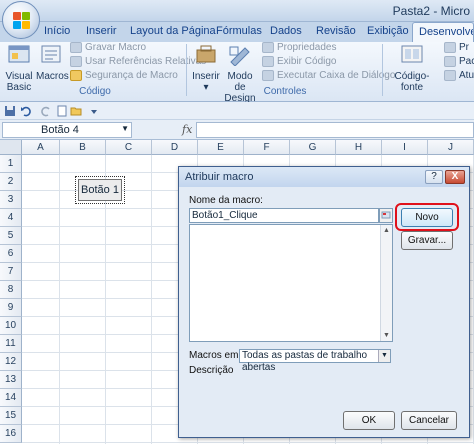  Describe the element at coordinates (388, 31) in the screenshot. I see `tab-exibicao: Exibição` at that location.